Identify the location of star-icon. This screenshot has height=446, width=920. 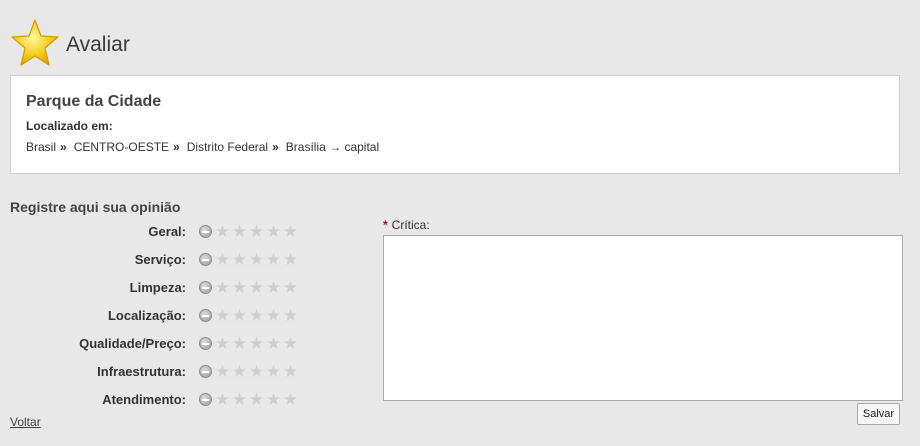
(35, 42).